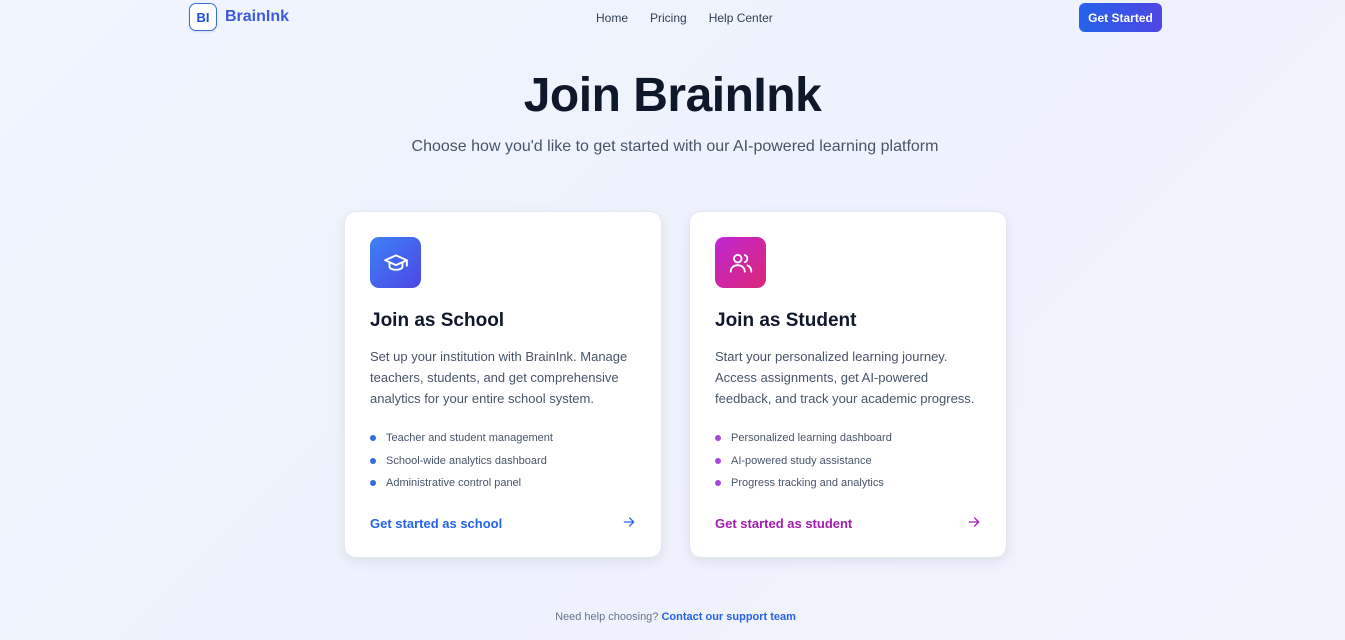 The image size is (1345, 640). What do you see at coordinates (807, 483) in the screenshot?
I see `feature-label: Progress tracking and analytics` at bounding box center [807, 483].